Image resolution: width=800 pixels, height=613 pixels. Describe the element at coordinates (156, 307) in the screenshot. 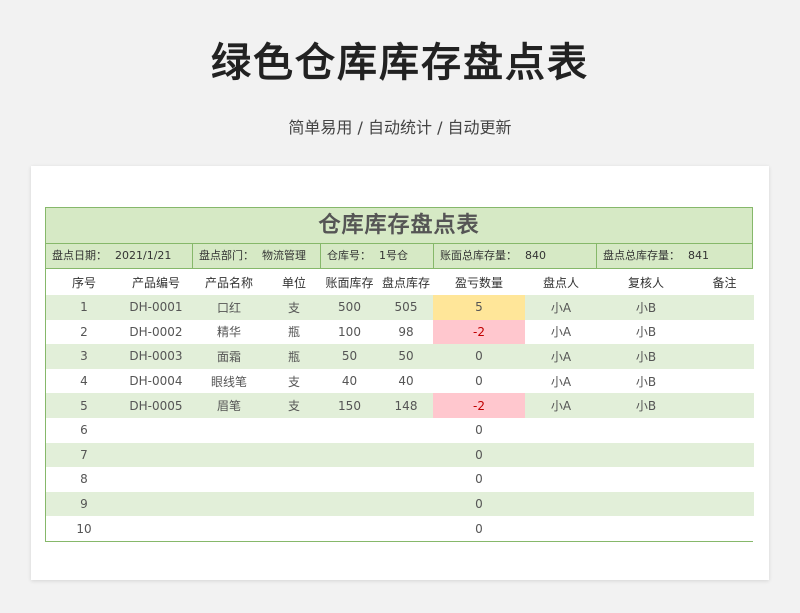

I see `table-cell: DH-0001` at that location.